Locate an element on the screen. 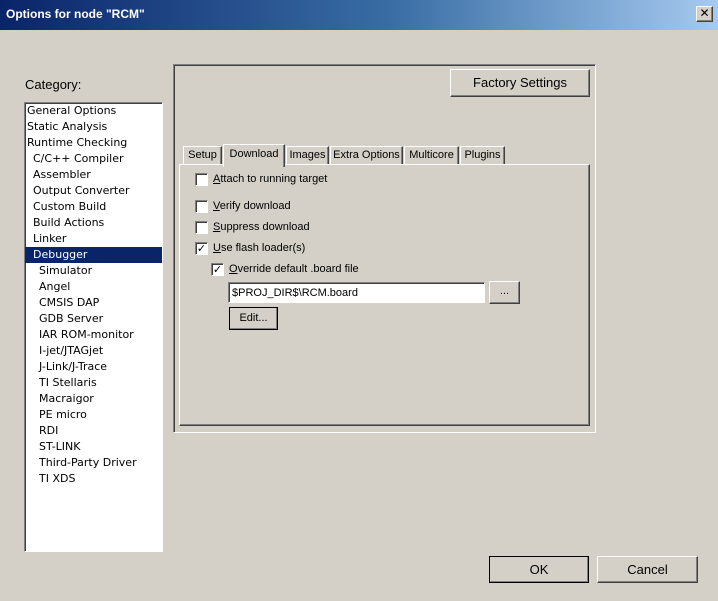  category-item: TI Stellaris is located at coordinates (93, 383).